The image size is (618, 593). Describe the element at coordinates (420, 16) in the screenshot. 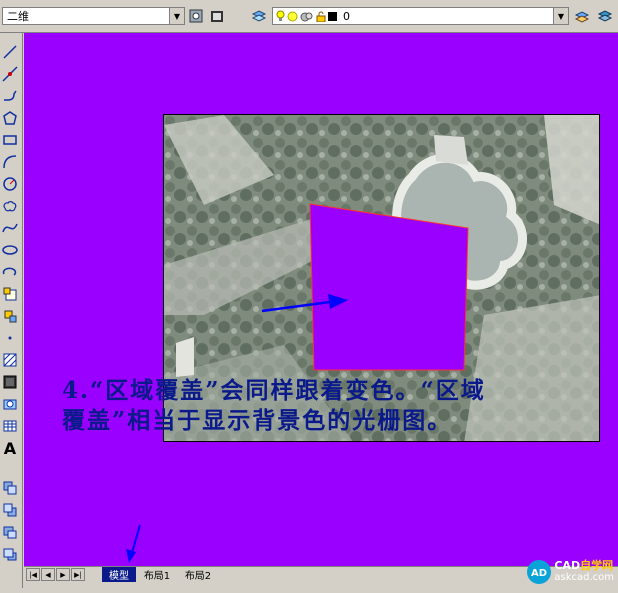

I see `layer-select: 0 ▼` at that location.